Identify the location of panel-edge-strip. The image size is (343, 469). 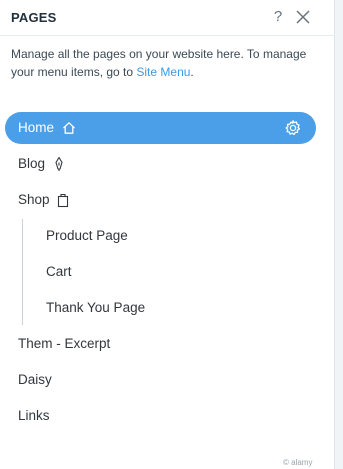
(339, 234).